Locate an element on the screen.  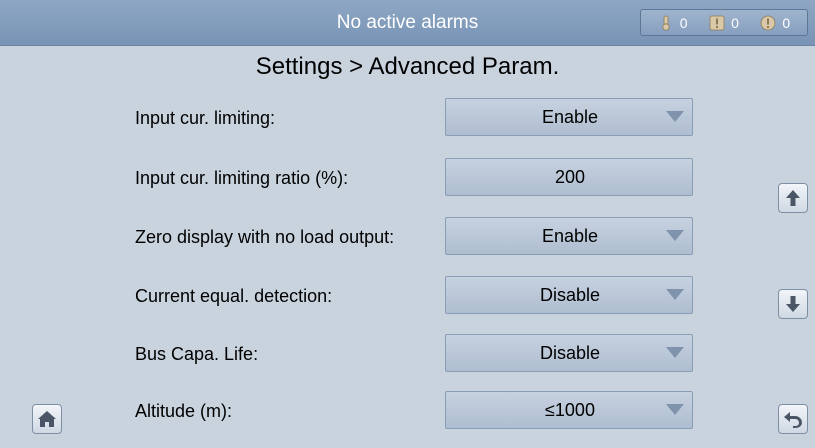
alarm-count-critical: 0 is located at coordinates (673, 23).